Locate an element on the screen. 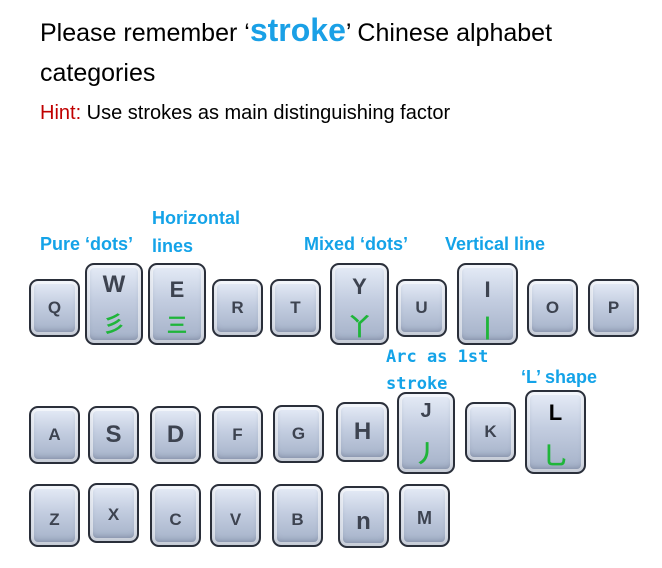 This screenshot has width=662, height=568. key-w-chinese: 彡 is located at coordinates (113, 324).